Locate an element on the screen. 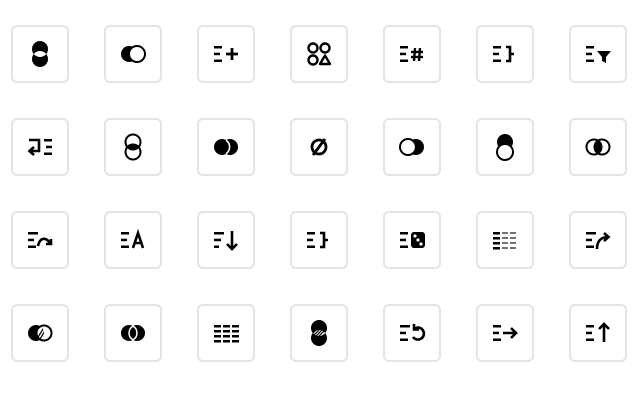 This screenshot has height=400, width=640. tile-shapes is located at coordinates (319, 54).